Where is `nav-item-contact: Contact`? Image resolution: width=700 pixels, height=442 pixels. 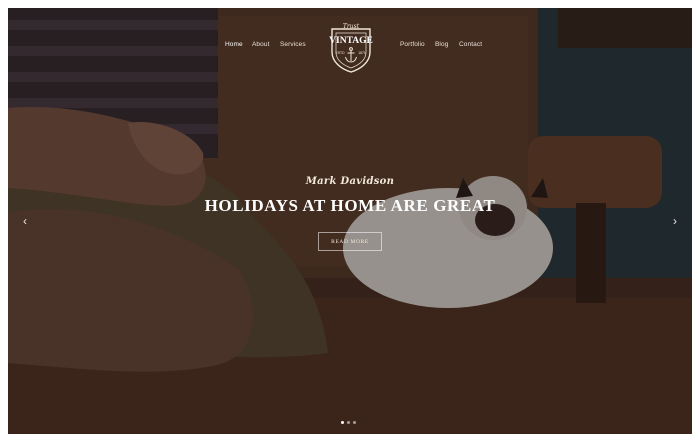 nav-item-contact: Contact is located at coordinates (470, 44).